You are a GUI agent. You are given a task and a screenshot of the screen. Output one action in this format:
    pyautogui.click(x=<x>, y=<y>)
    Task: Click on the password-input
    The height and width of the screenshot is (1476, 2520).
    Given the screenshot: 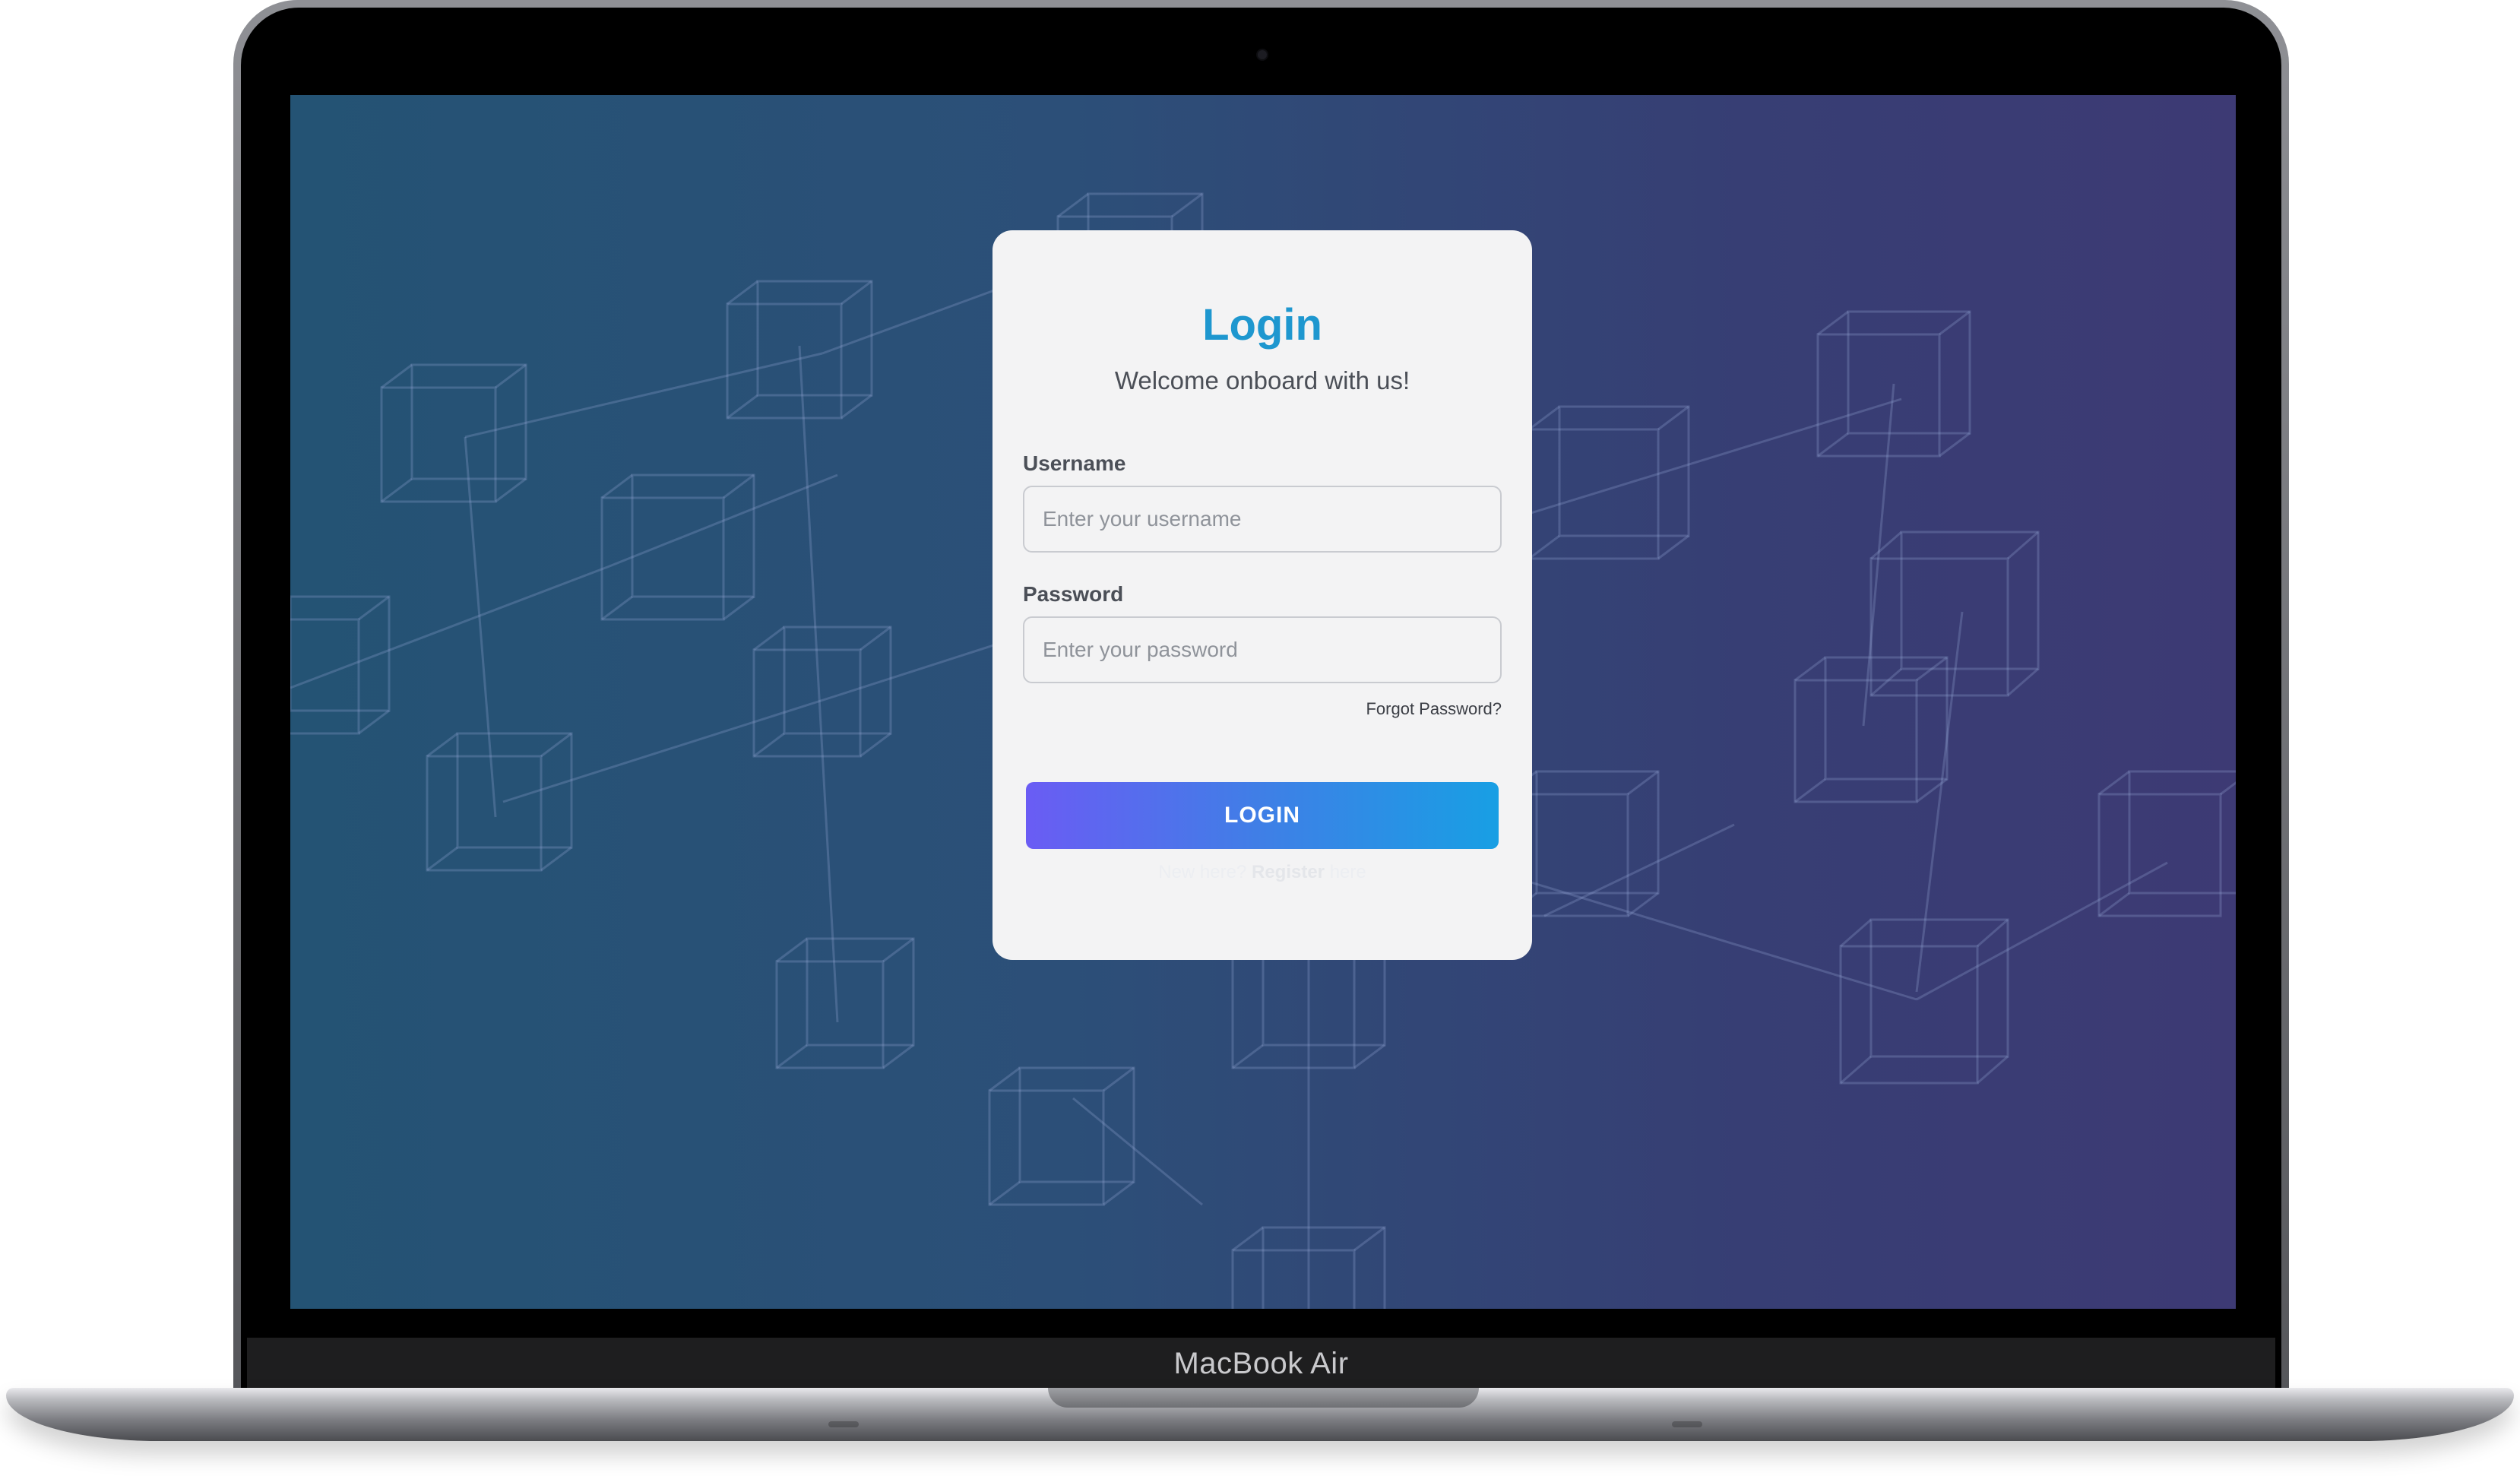 What is the action you would take?
    pyautogui.click(x=1262, y=650)
    